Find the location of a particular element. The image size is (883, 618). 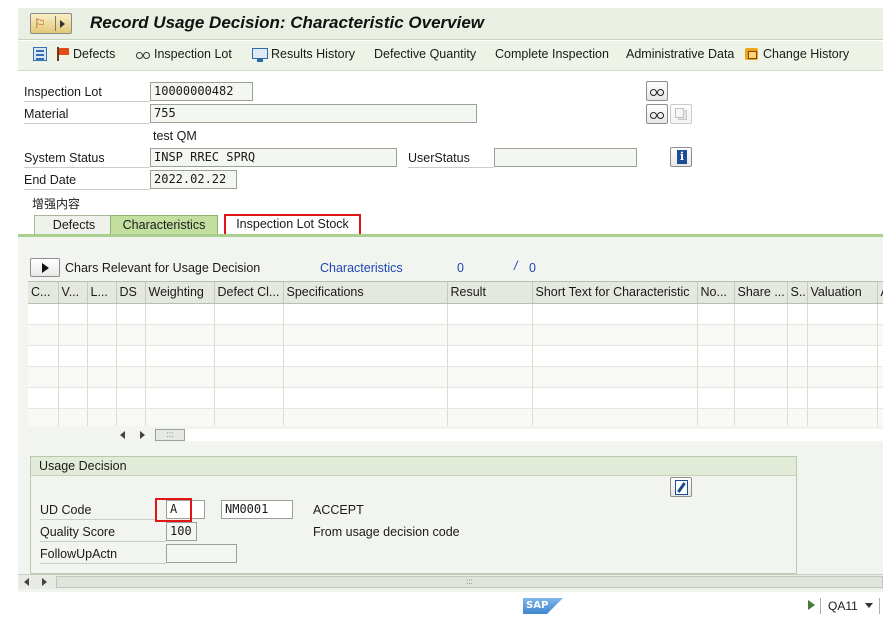

scroll-thumb: ::: is located at coordinates (170, 435).